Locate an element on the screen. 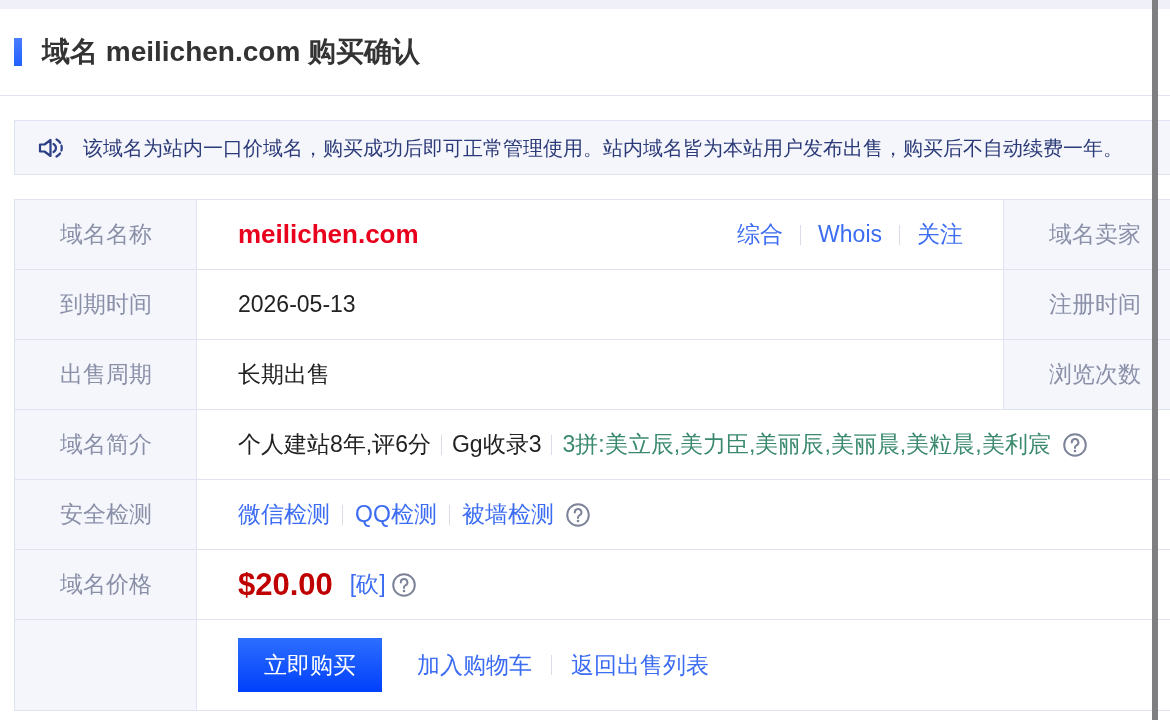 Image resolution: width=1170 pixels, height=720 pixels. domain-link: 综合 is located at coordinates (760, 234).